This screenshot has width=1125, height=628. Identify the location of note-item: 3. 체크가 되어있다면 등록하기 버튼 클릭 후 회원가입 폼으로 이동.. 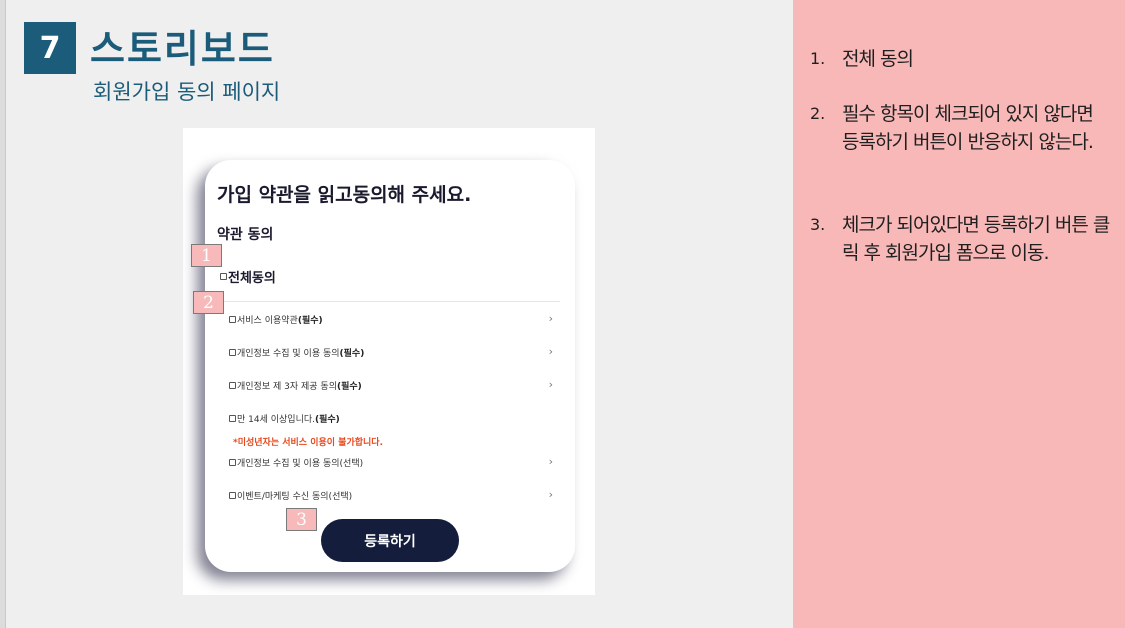
(962, 239).